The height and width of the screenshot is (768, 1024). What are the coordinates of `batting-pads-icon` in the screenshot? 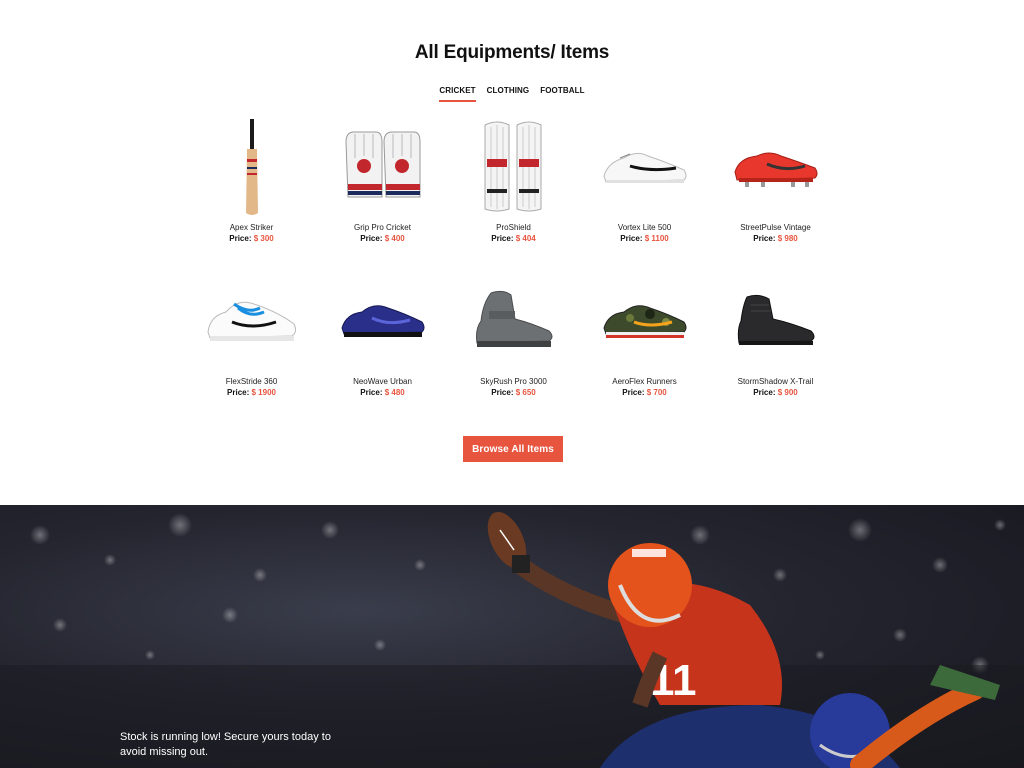 It's located at (513, 167).